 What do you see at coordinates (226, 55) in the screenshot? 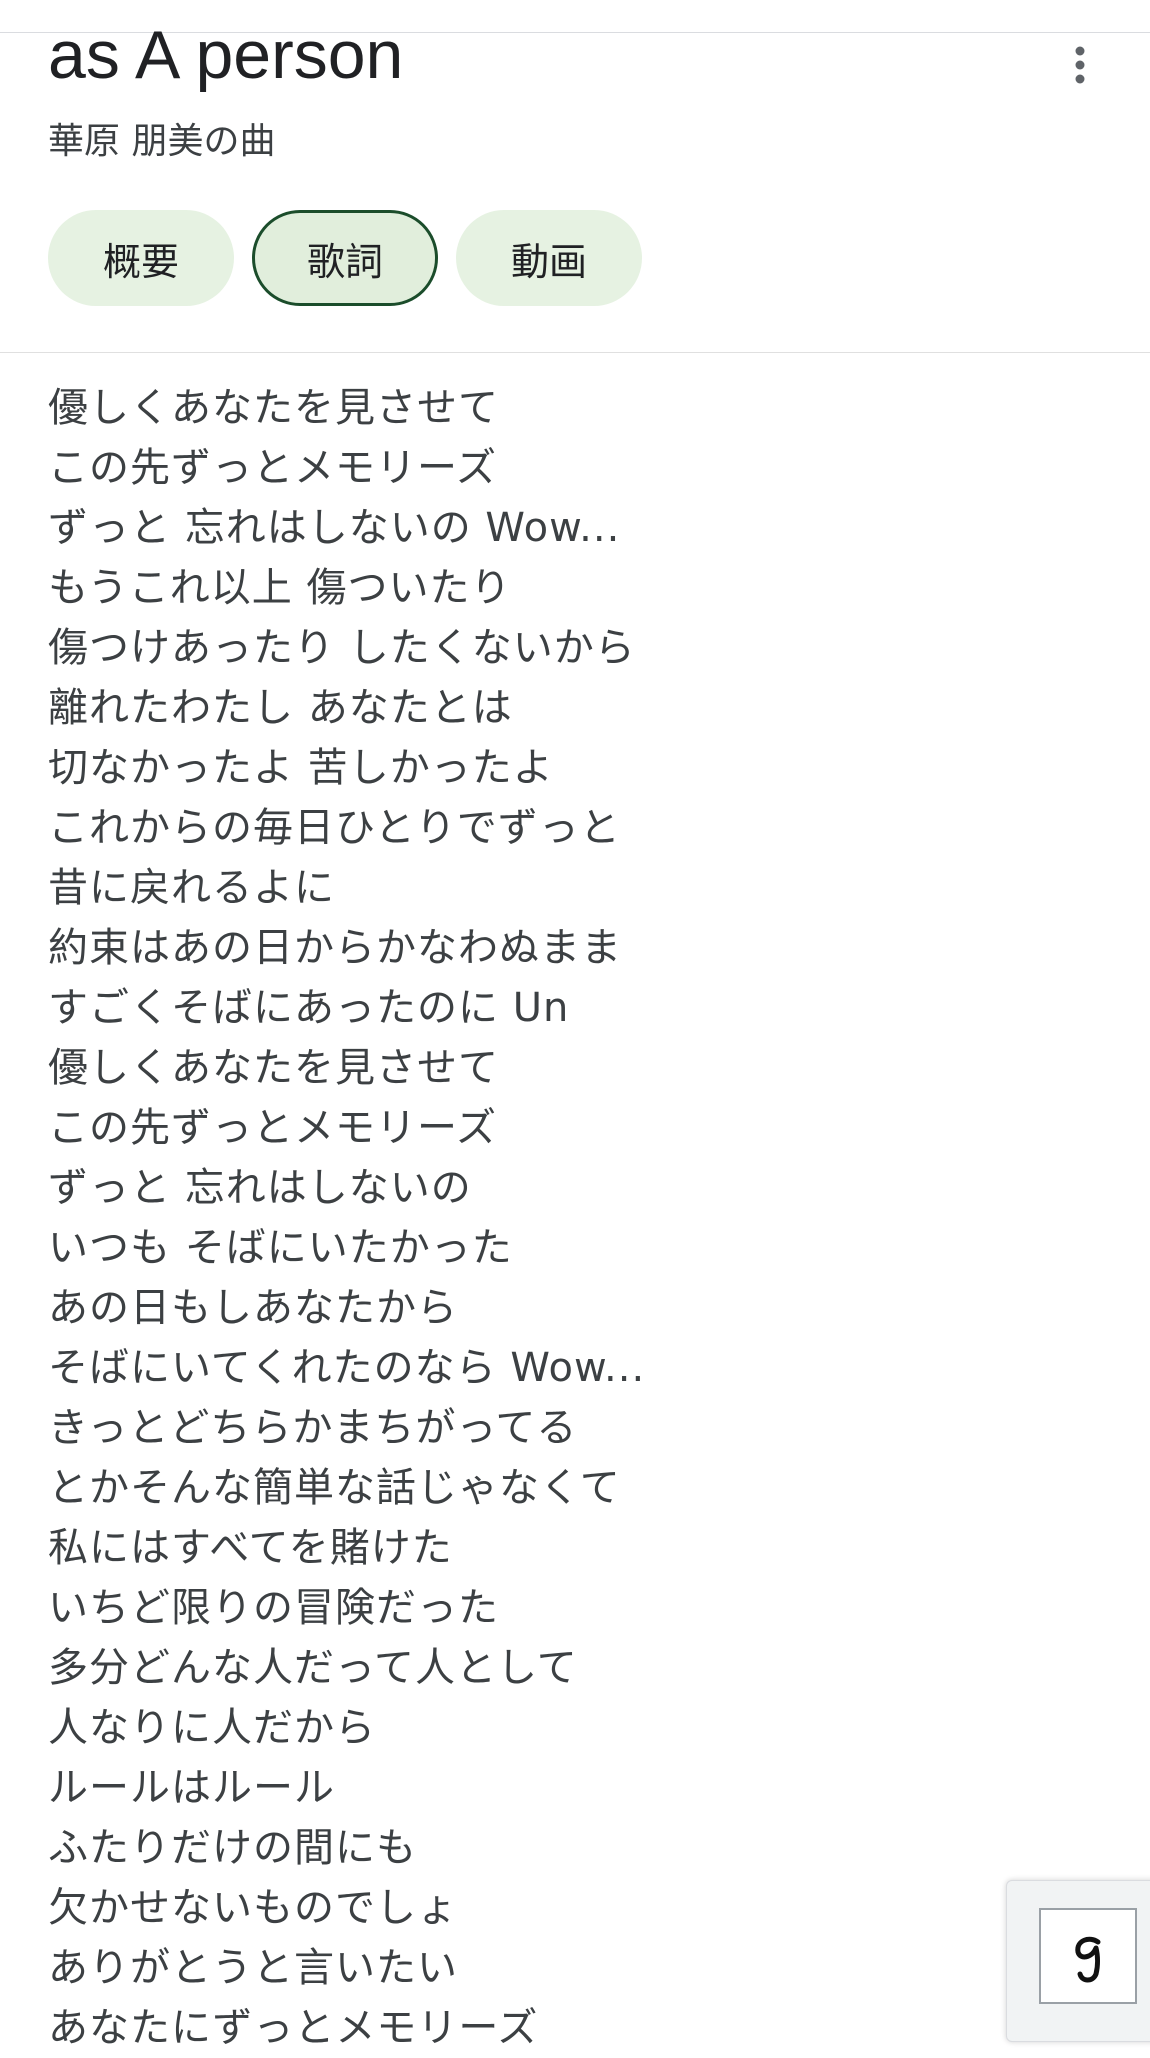
I see `song-title: as A person` at bounding box center [226, 55].